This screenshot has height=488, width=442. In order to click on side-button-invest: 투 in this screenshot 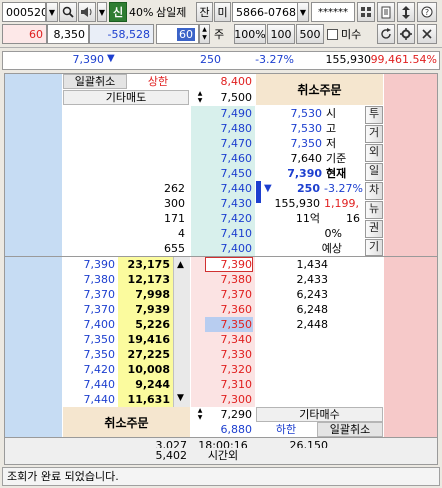, I will do `click(374, 115)`.